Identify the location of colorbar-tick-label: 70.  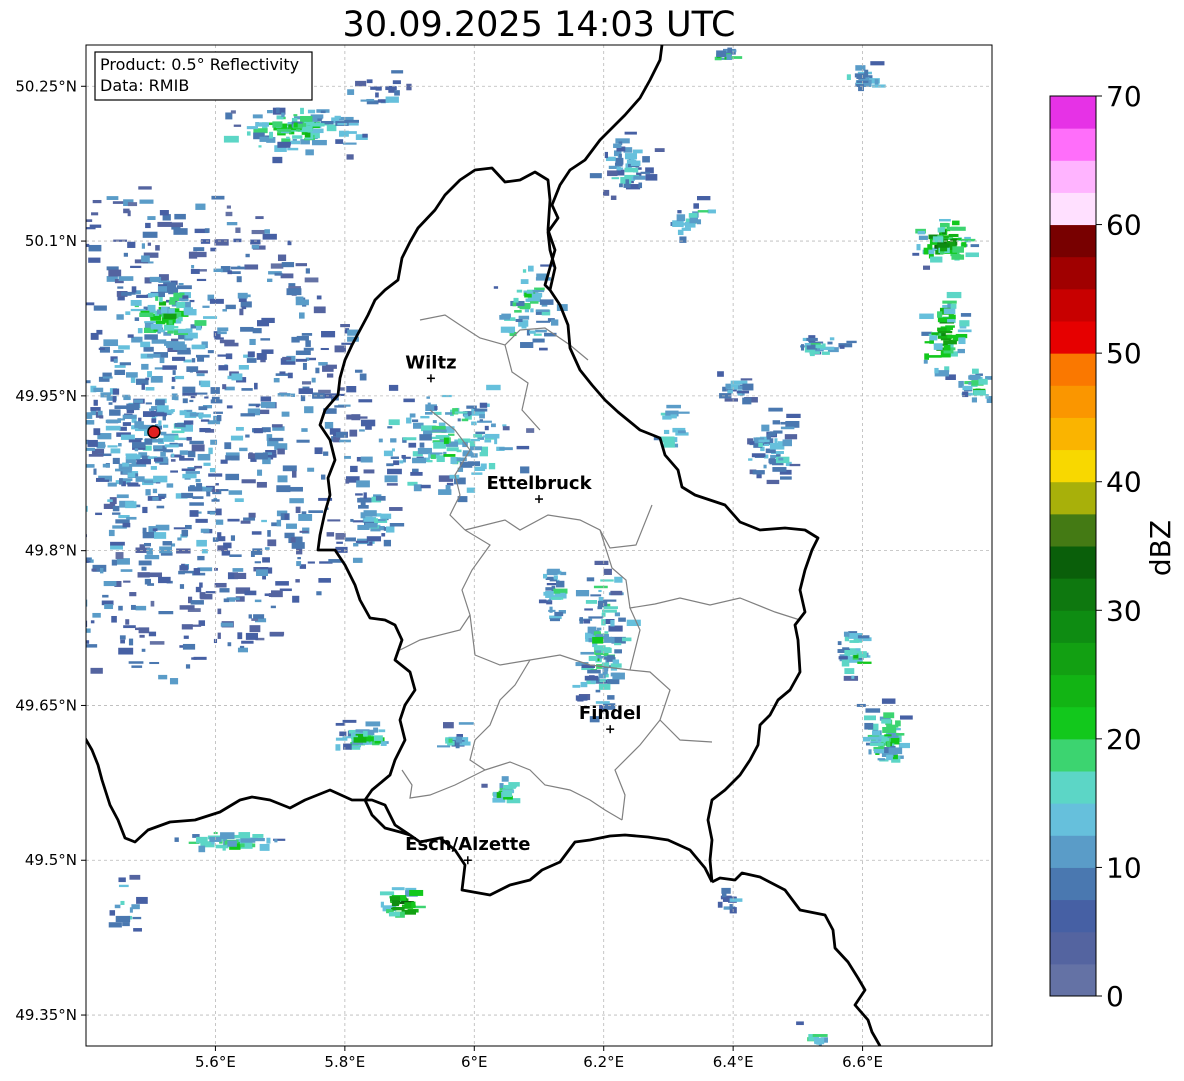
(1124, 96).